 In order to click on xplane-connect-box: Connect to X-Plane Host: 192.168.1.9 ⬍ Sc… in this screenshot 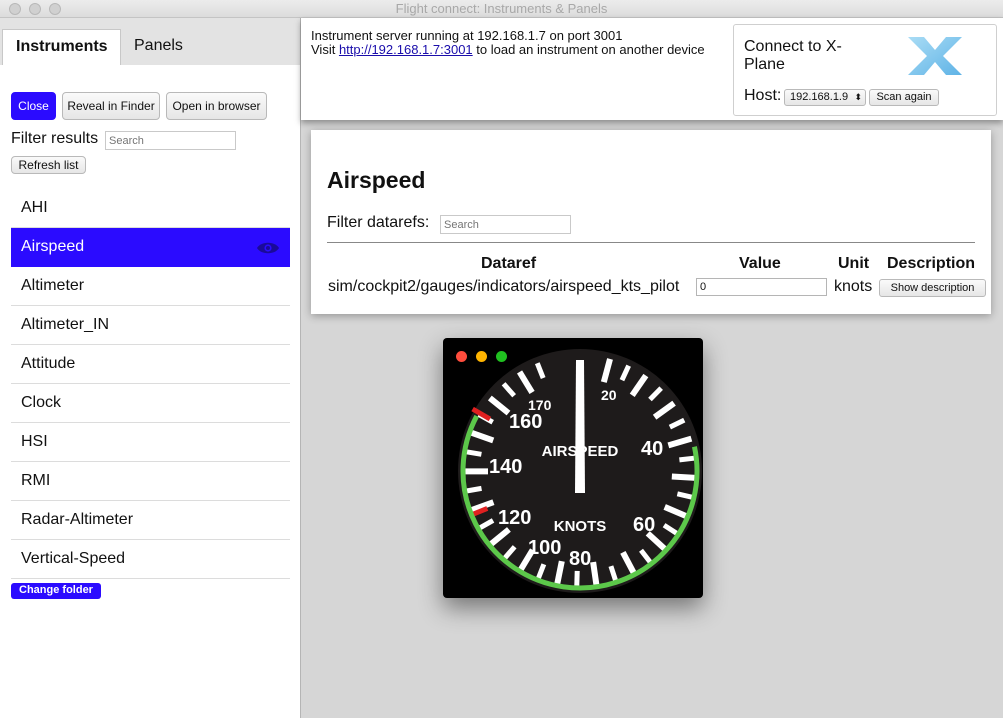, I will do `click(865, 70)`.